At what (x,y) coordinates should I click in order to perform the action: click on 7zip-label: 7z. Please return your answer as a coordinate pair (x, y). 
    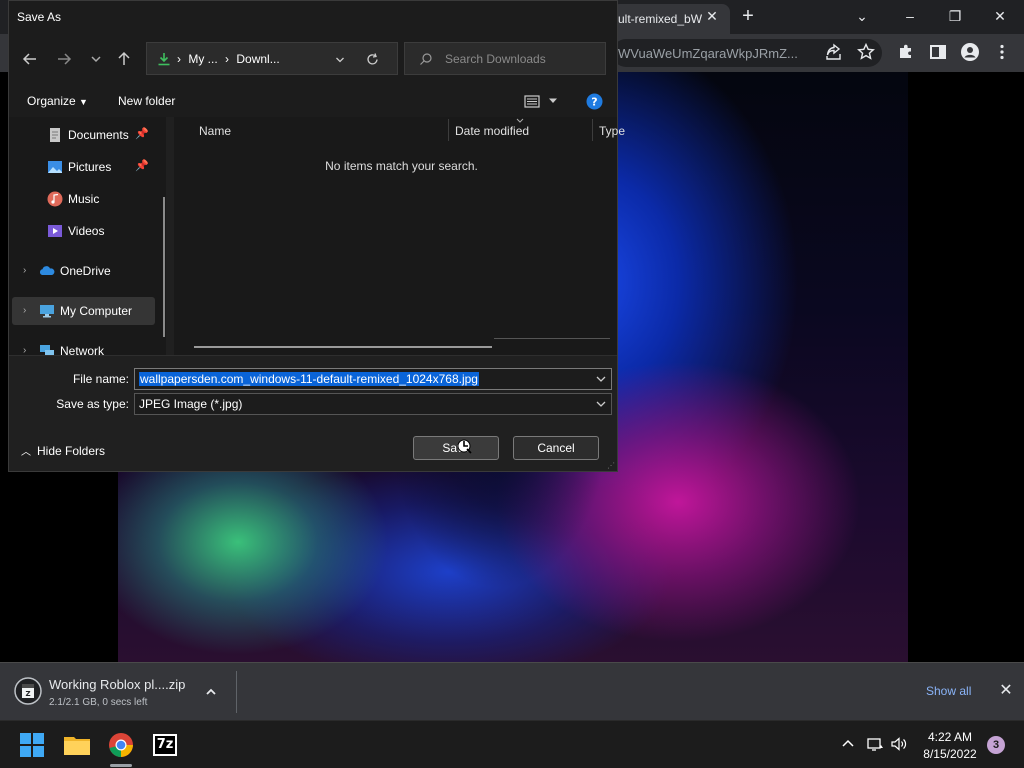
    Looking at the image, I should click on (165, 744).